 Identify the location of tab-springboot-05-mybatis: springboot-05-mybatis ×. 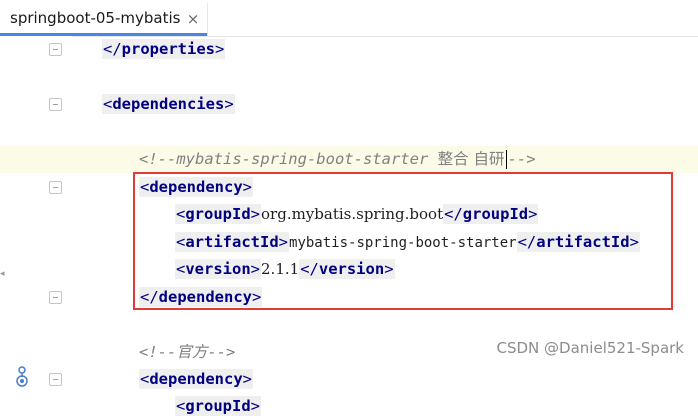
(104, 19).